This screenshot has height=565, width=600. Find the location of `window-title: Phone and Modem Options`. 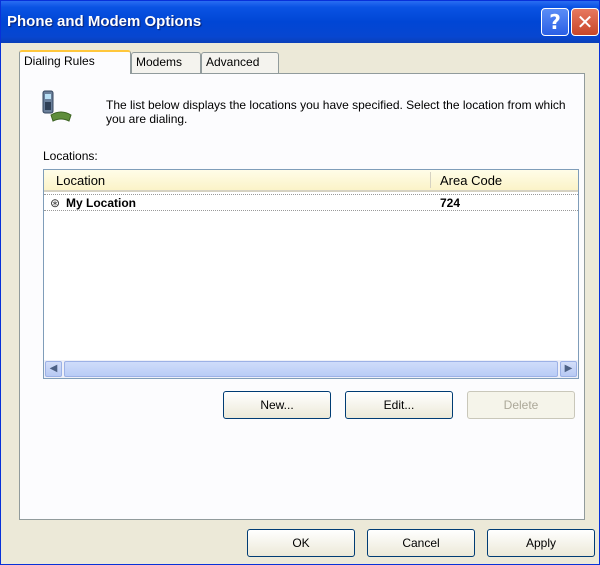

window-title: Phone and Modem Options is located at coordinates (104, 21).